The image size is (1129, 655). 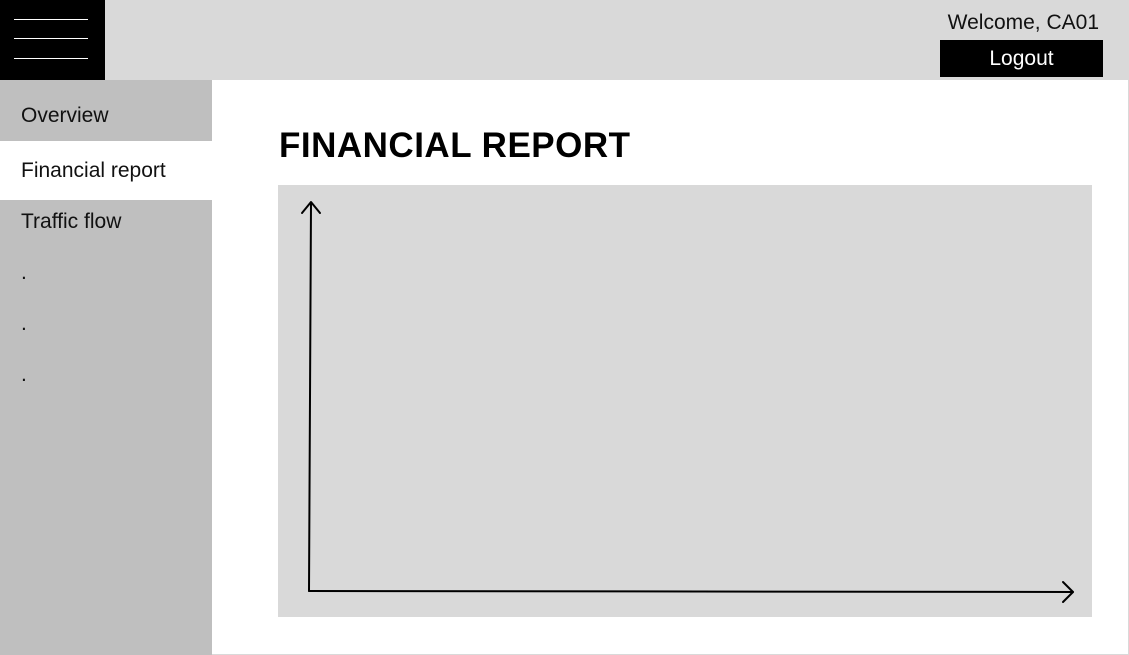 I want to click on x-axis-line, so click(x=691, y=591).